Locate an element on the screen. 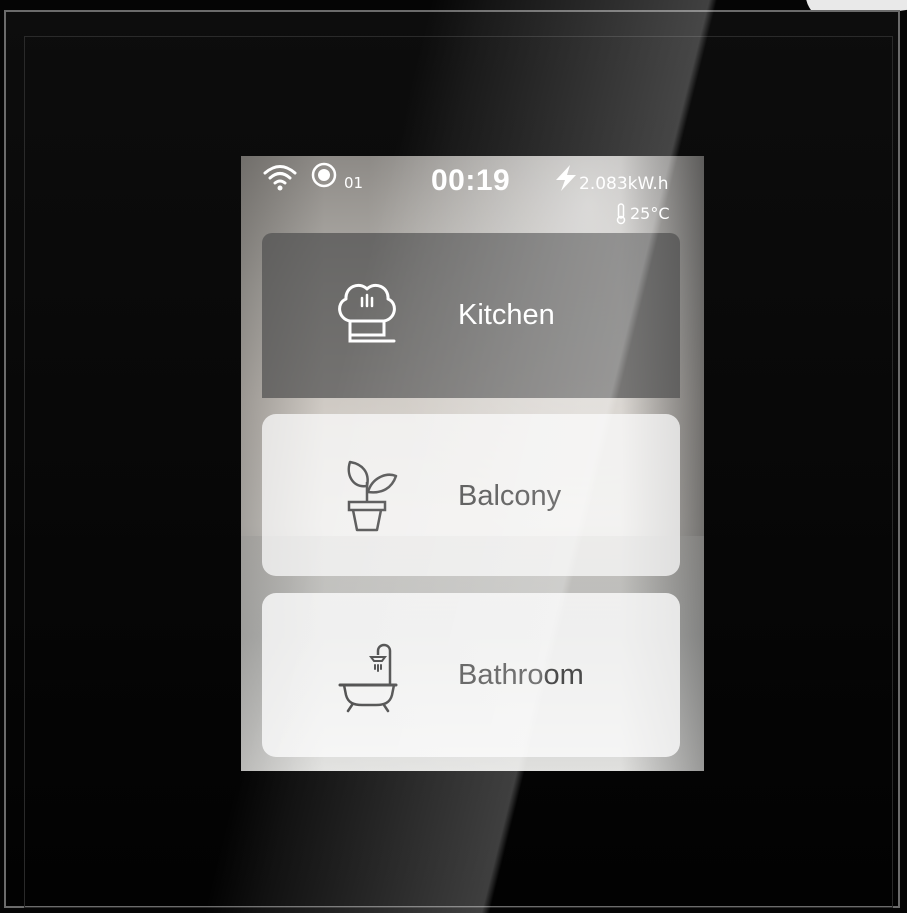 The width and height of the screenshot is (907, 913). thermometer-icon is located at coordinates (621, 214).